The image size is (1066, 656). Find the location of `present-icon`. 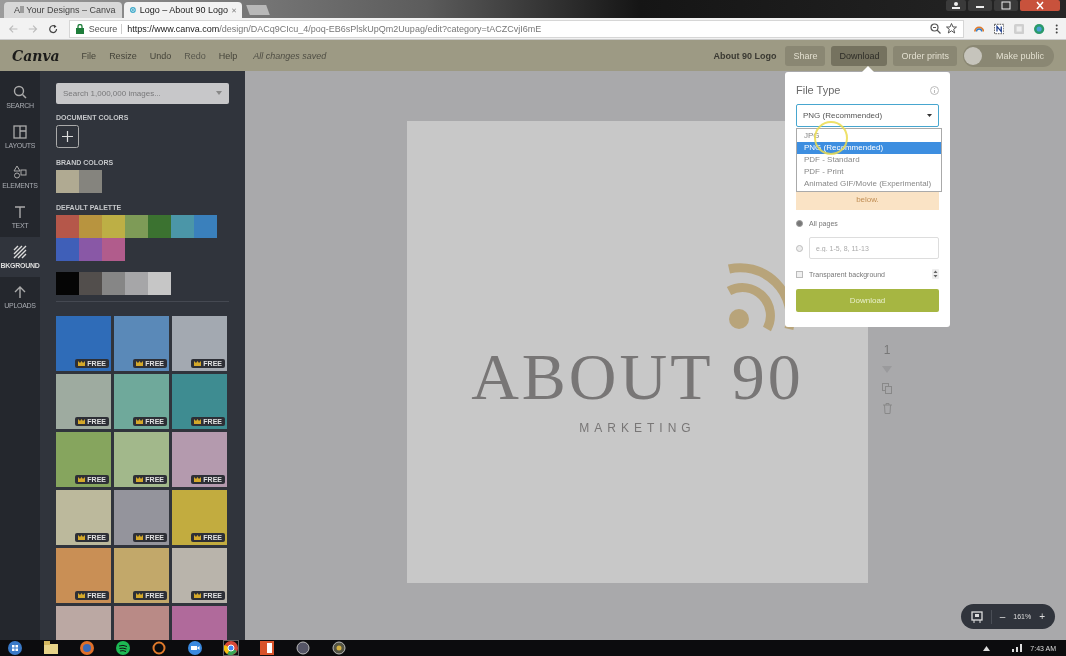

present-icon is located at coordinates (976, 616).